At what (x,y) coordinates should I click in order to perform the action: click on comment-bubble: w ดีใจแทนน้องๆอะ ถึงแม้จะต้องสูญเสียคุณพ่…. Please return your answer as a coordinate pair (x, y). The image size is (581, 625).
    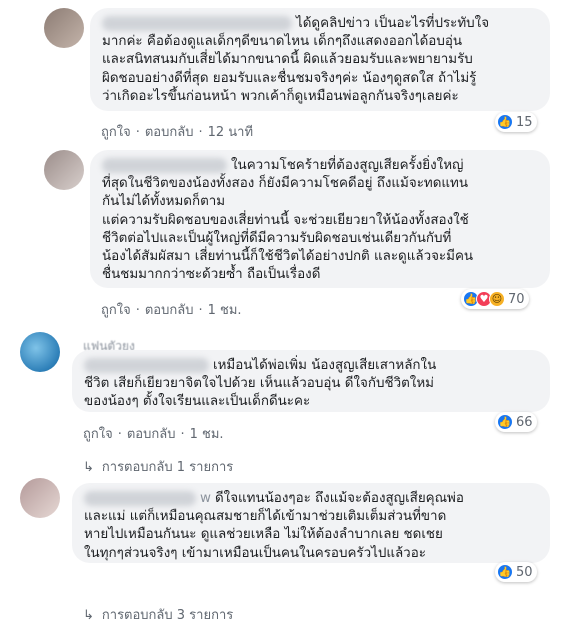
    Looking at the image, I should click on (311, 523).